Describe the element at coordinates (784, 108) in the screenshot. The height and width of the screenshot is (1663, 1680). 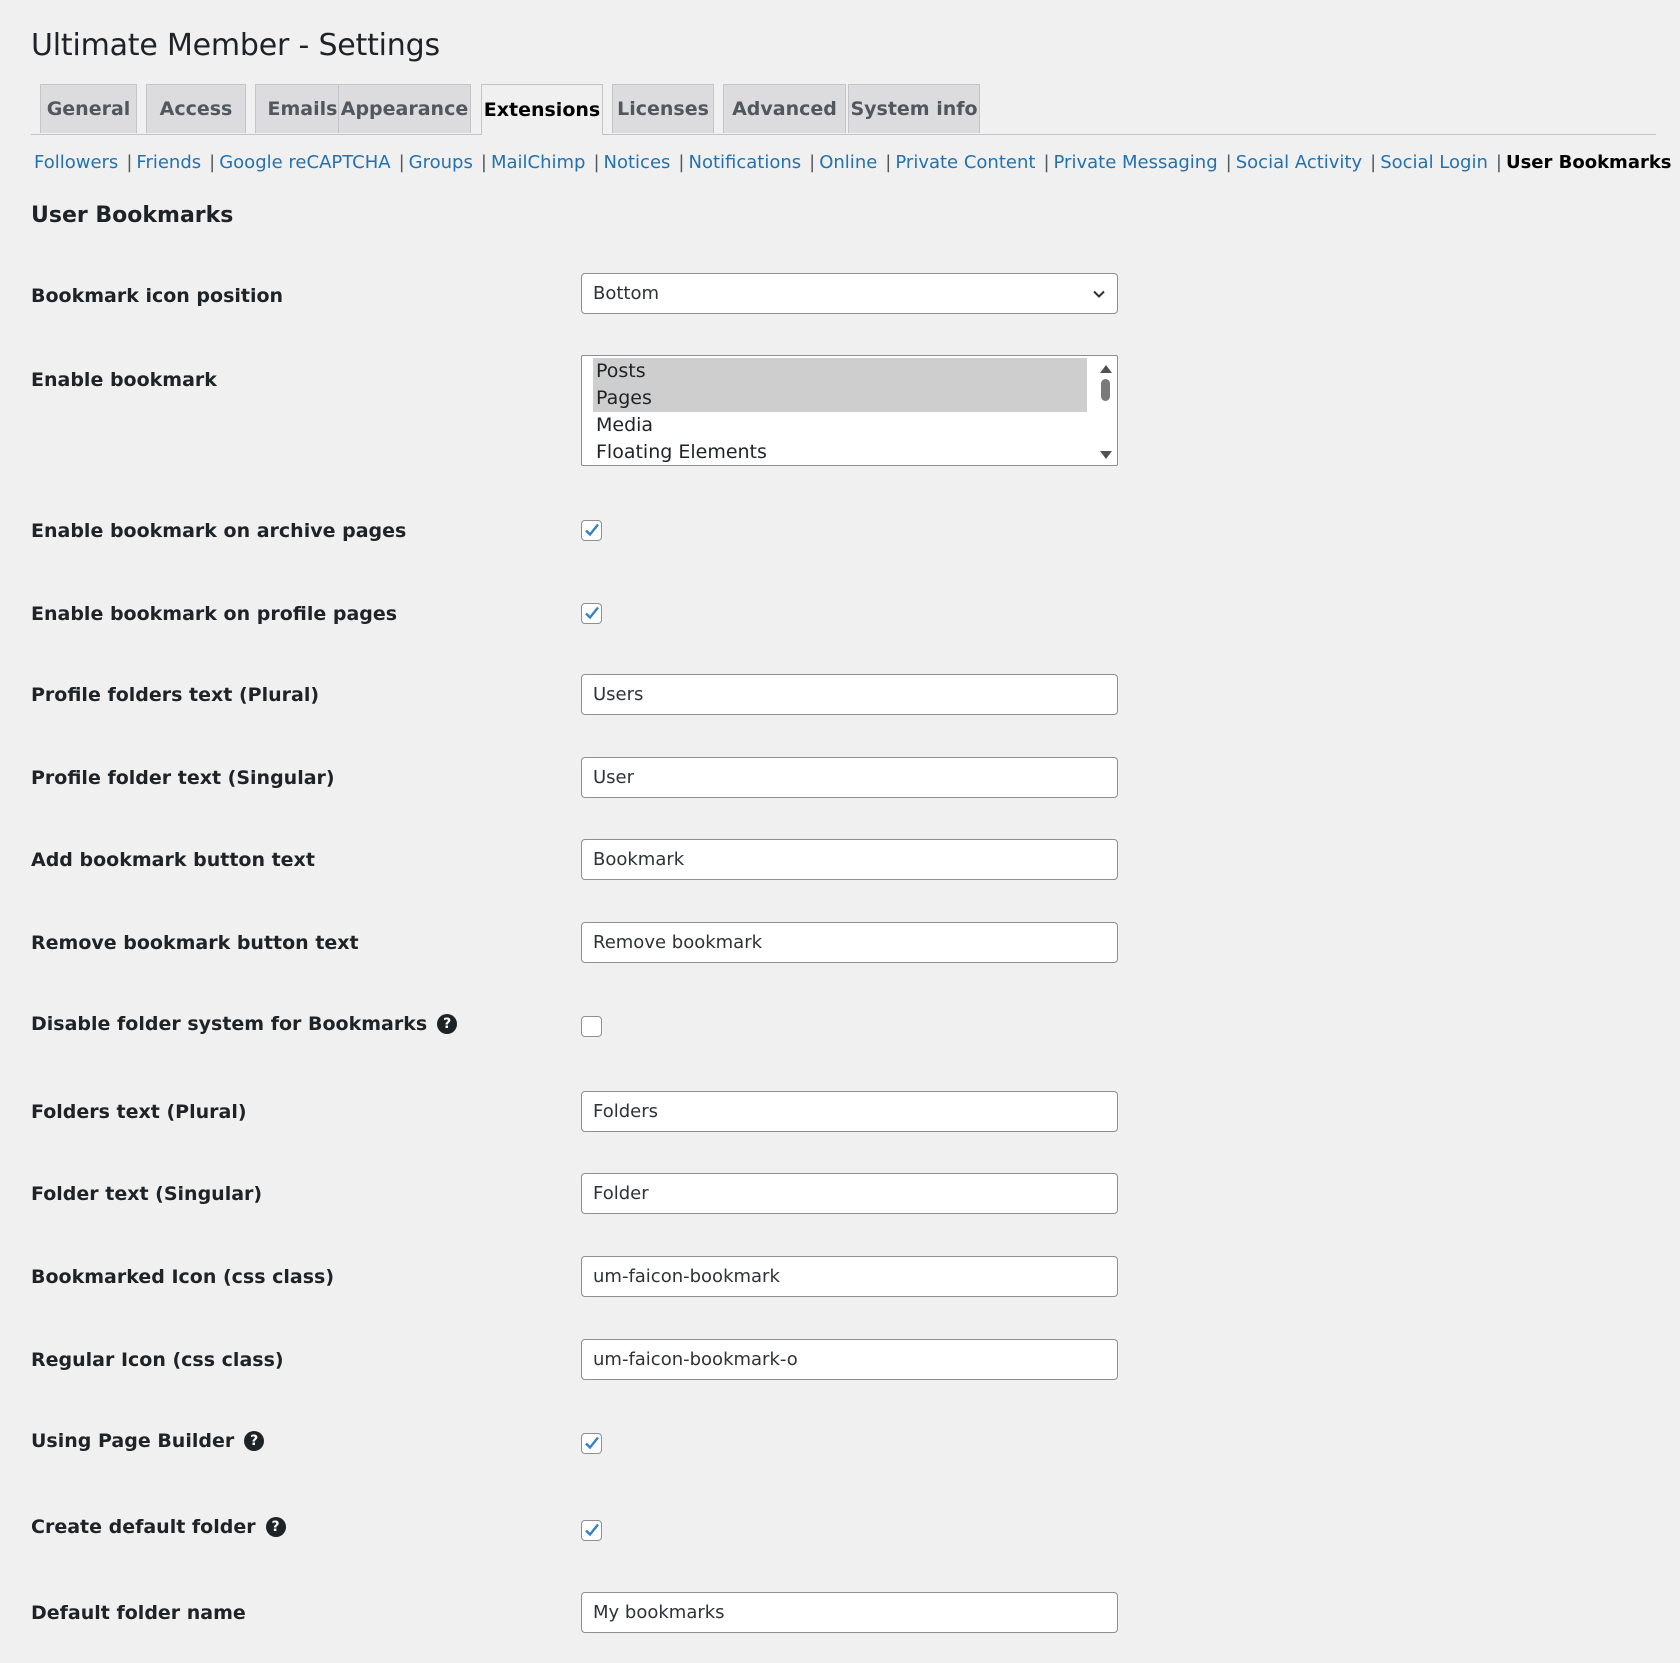
I see `tab-advanced: Advanced` at that location.